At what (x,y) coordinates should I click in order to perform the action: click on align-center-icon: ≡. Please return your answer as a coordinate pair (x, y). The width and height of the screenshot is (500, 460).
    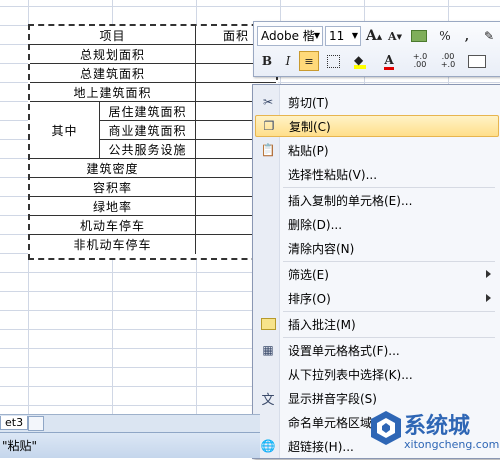
    Looking at the image, I should click on (309, 61).